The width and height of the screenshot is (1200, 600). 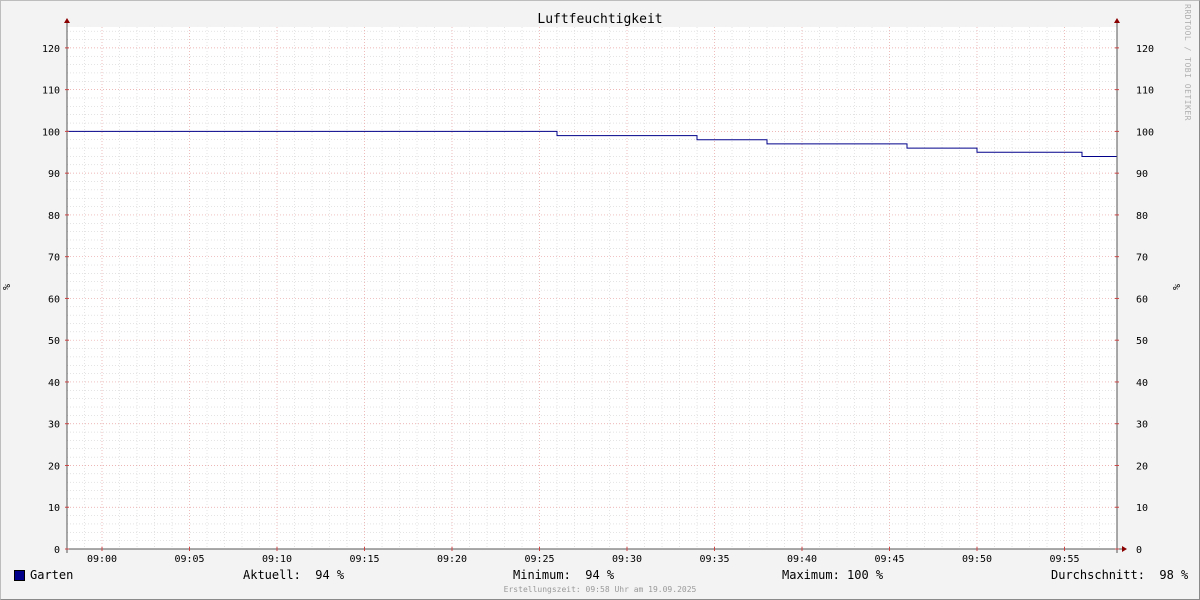 I want to click on y-tick-label-right: 50, so click(x=1142, y=341).